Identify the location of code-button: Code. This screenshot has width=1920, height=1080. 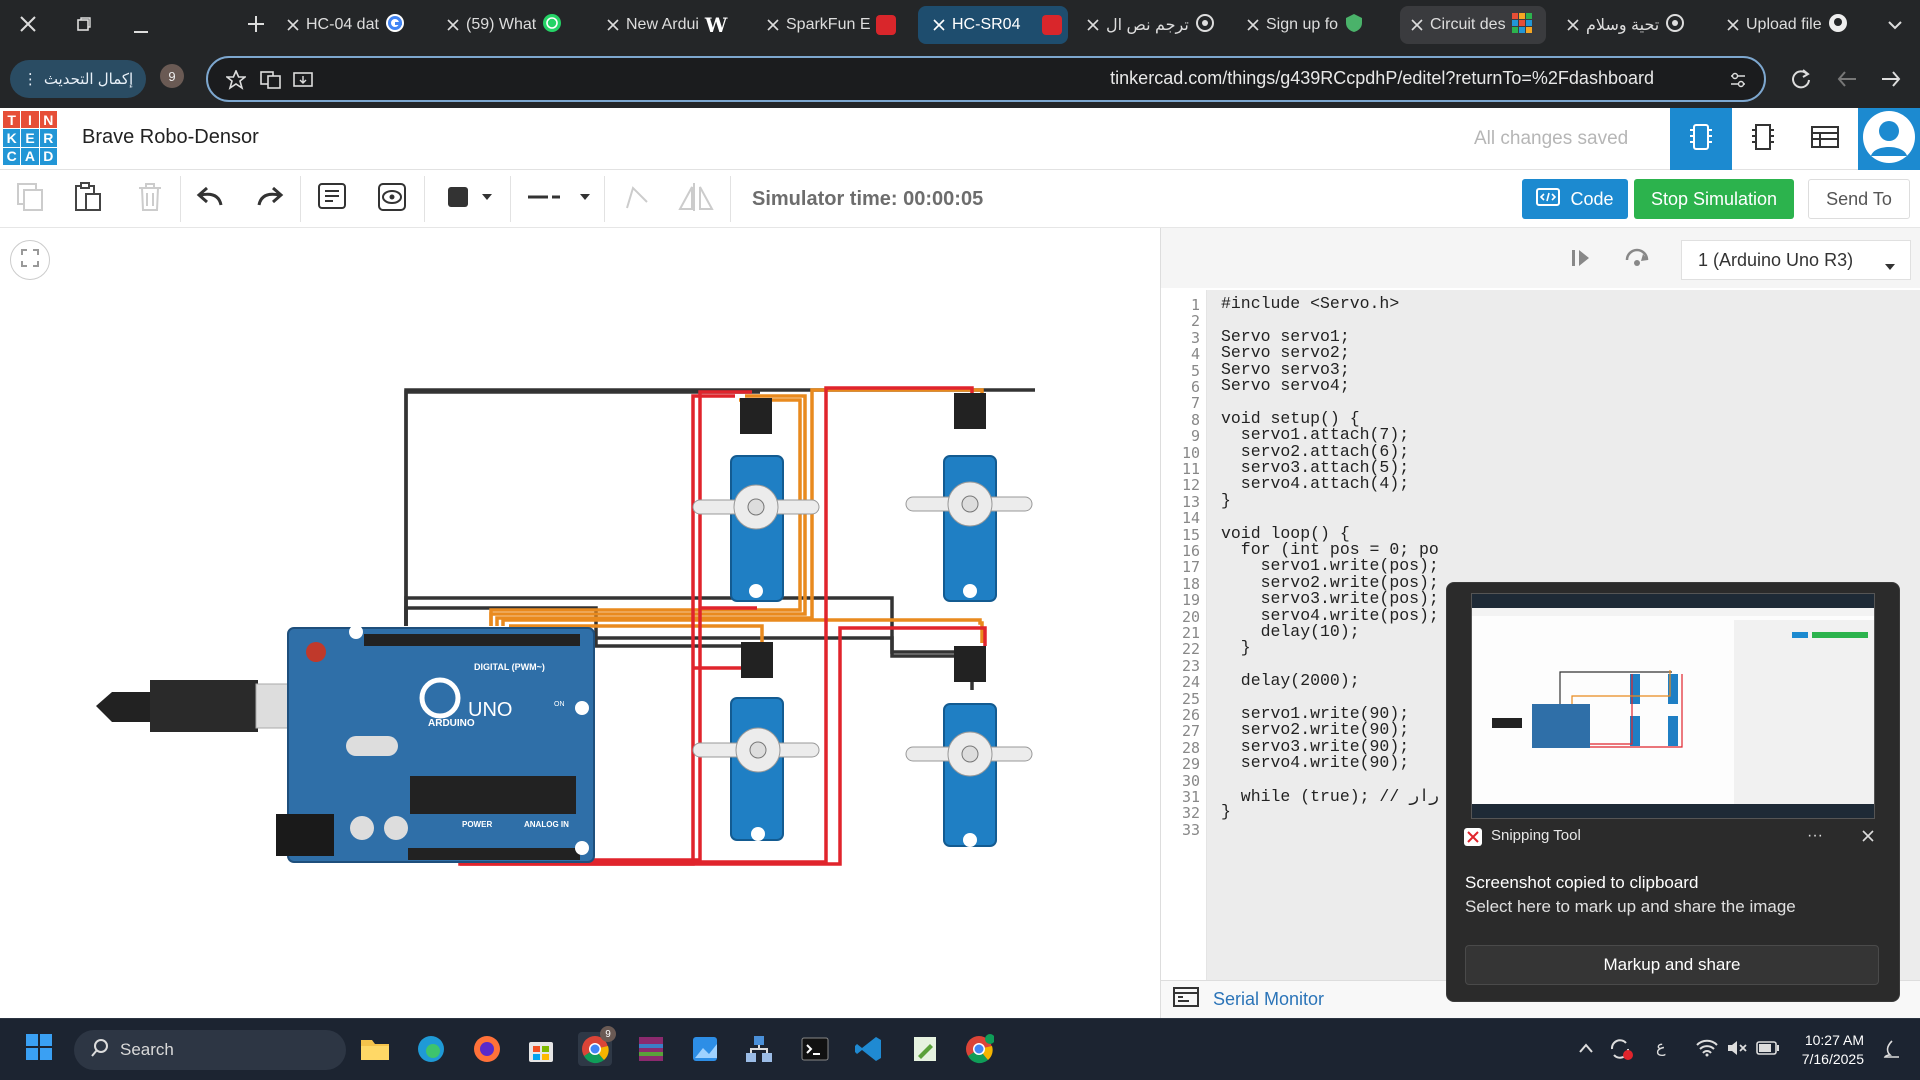
(1575, 199).